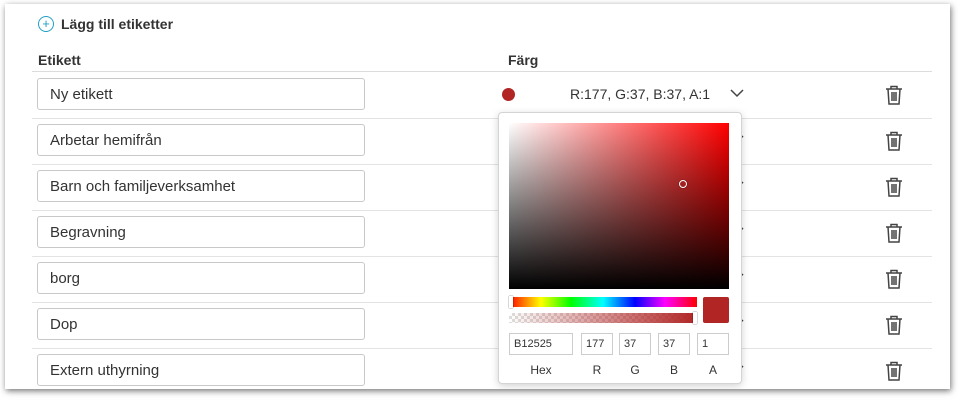 Image resolution: width=958 pixels, height=400 pixels. I want to click on red-input, so click(597, 344).